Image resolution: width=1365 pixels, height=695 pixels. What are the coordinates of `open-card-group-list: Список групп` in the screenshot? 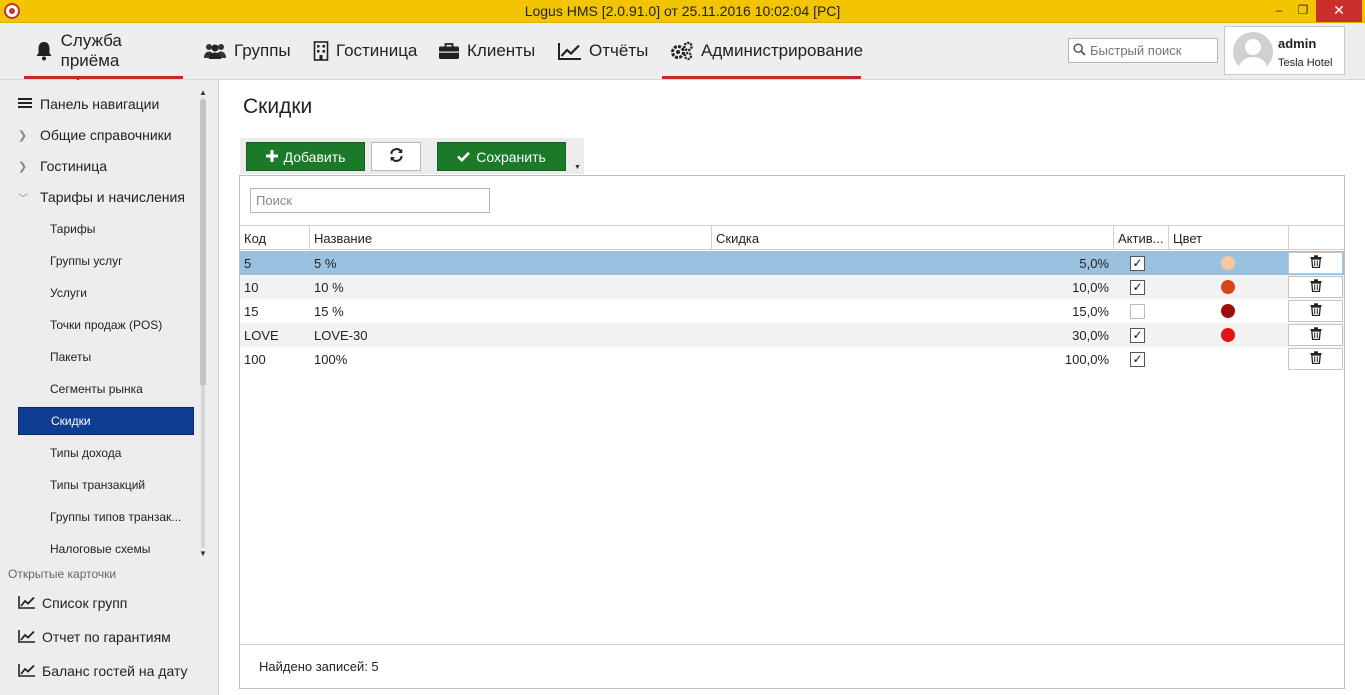 It's located at (72, 603).